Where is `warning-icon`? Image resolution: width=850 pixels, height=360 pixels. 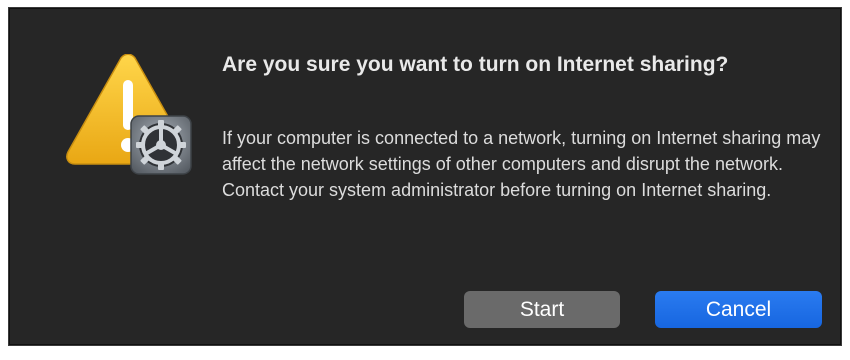 warning-icon is located at coordinates (127, 117).